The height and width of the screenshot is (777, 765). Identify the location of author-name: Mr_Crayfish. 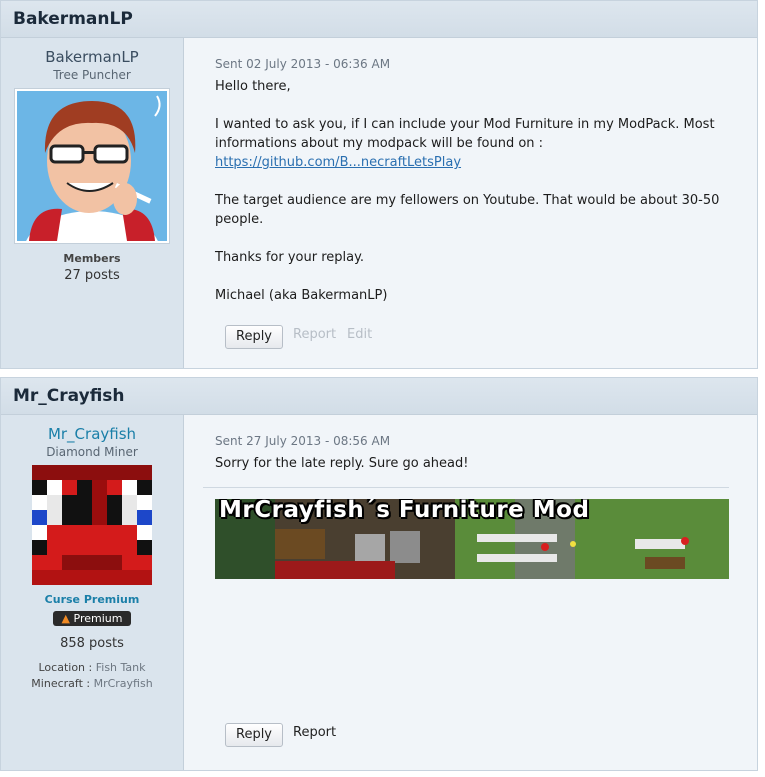
(92, 434).